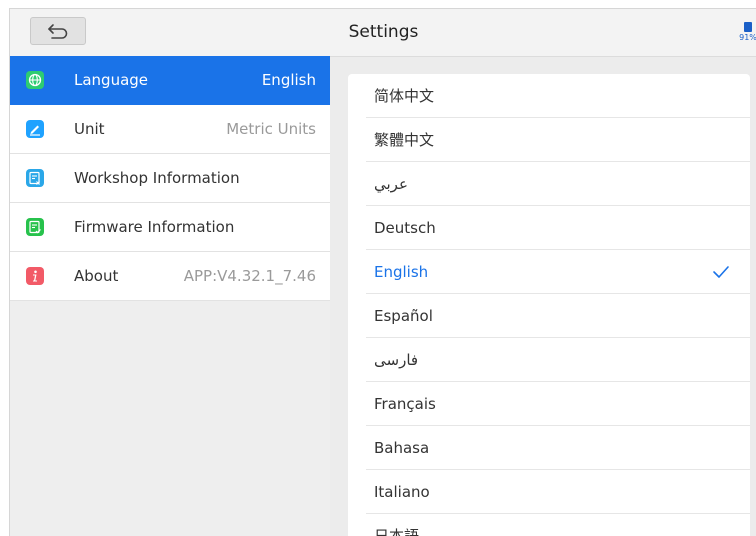  Describe the element at coordinates (558, 184) in the screenshot. I see `language-option: عربي` at that location.